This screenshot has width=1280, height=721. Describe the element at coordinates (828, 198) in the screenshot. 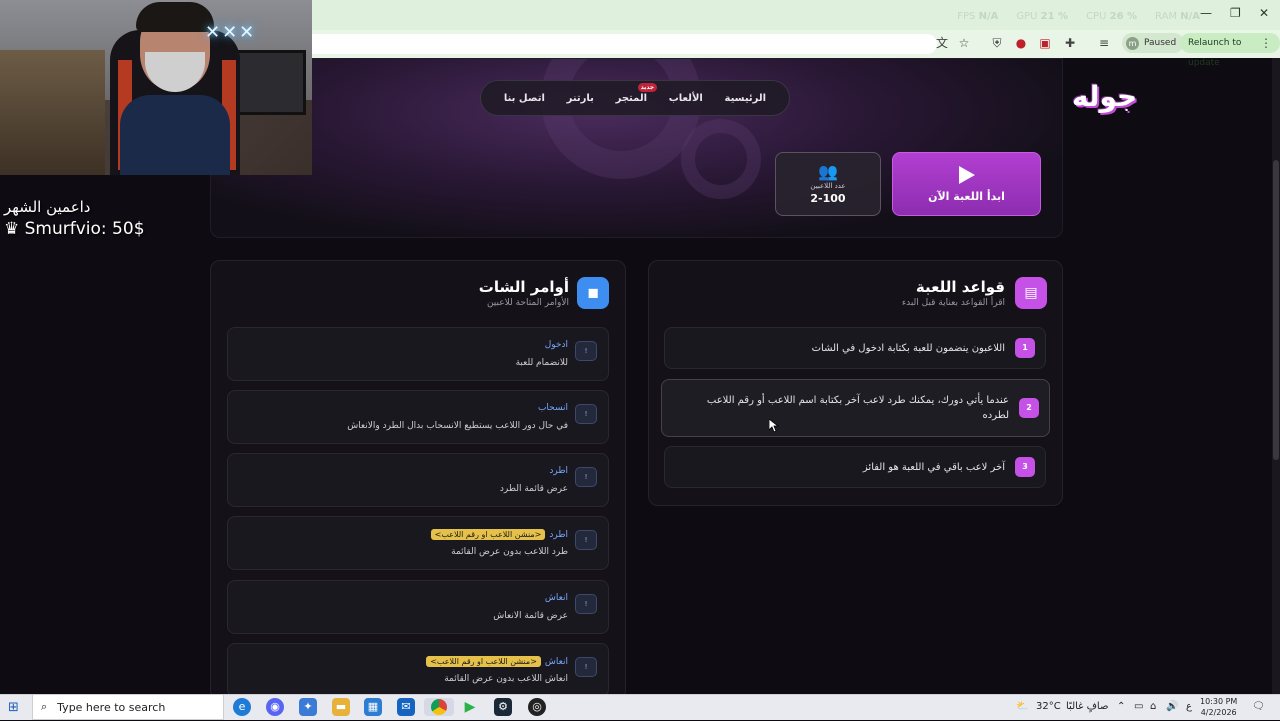

I see `players-value: 2-100` at that location.